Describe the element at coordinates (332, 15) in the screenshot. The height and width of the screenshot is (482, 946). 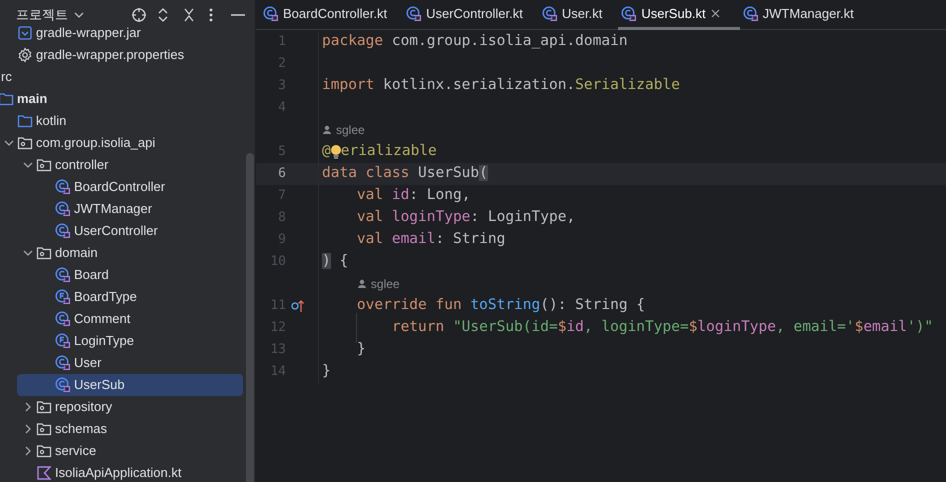
I see `tab: BoardController.kt` at that location.